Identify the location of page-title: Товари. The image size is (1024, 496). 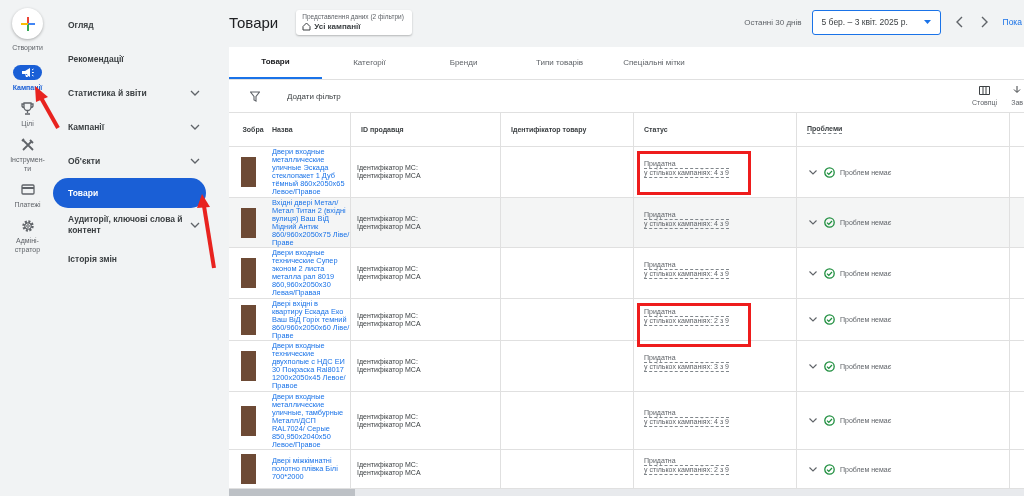
(254, 22).